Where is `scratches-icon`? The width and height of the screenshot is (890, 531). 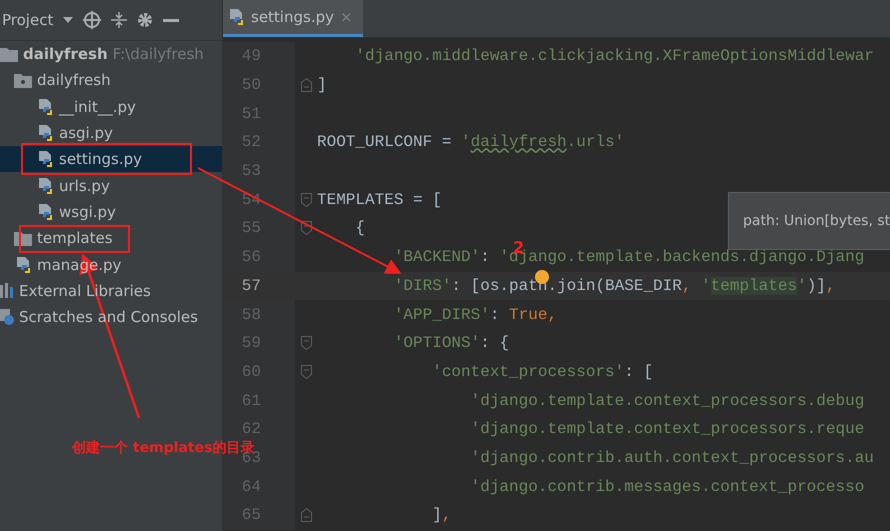 scratches-icon is located at coordinates (7, 317).